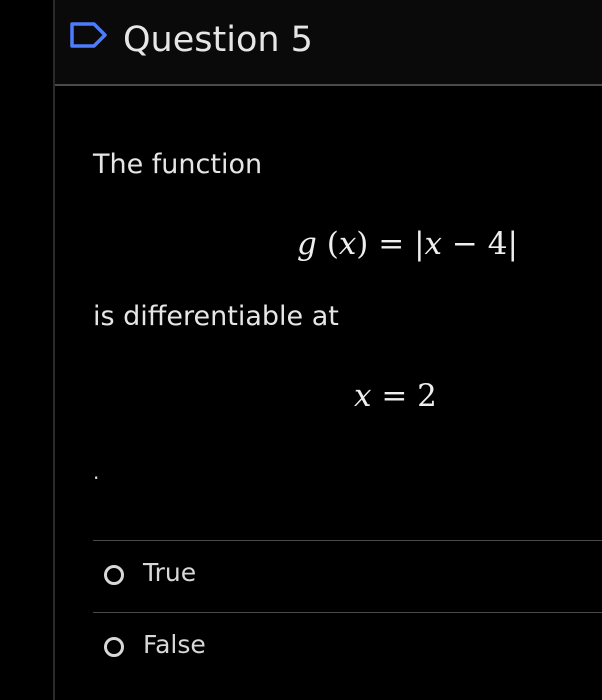  What do you see at coordinates (390, 244) in the screenshot?
I see `equation-close-paren: ) = |` at bounding box center [390, 244].